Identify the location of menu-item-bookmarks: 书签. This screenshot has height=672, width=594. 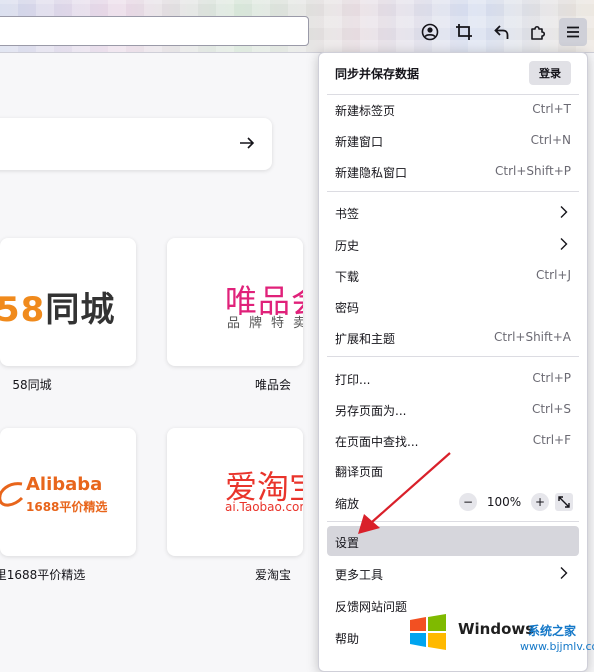
(453, 212).